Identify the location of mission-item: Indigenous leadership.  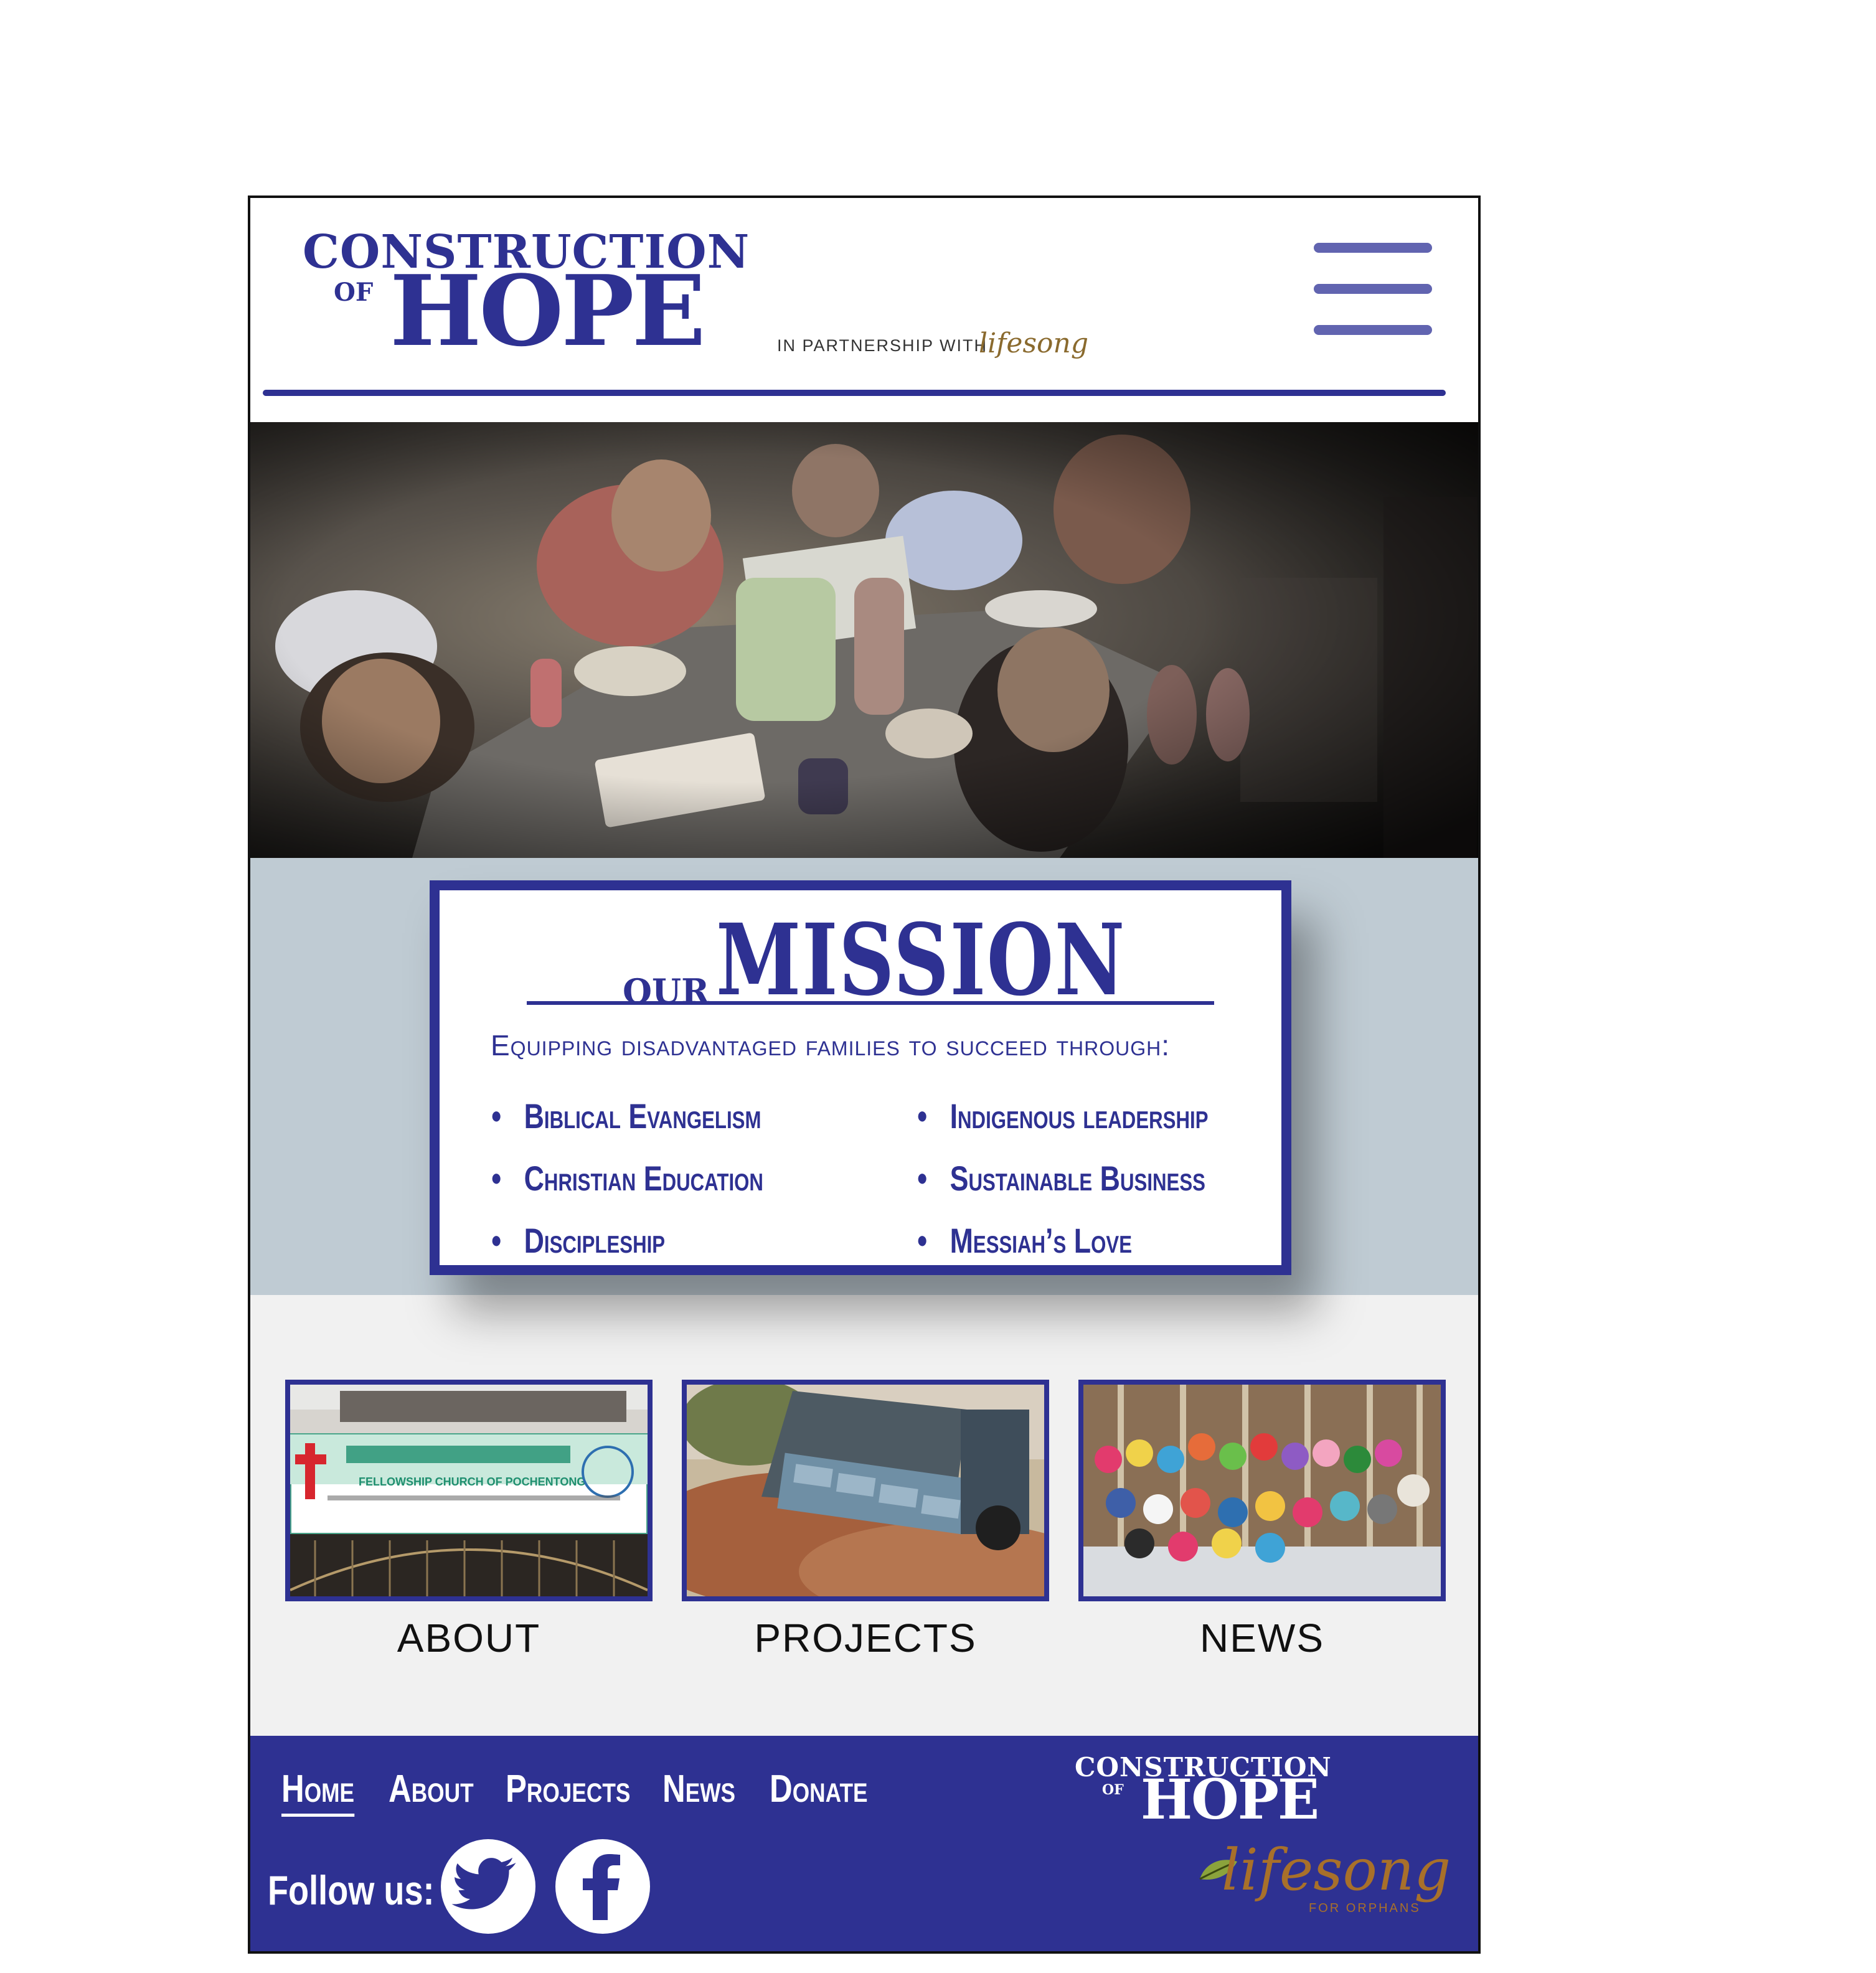
(1063, 1127).